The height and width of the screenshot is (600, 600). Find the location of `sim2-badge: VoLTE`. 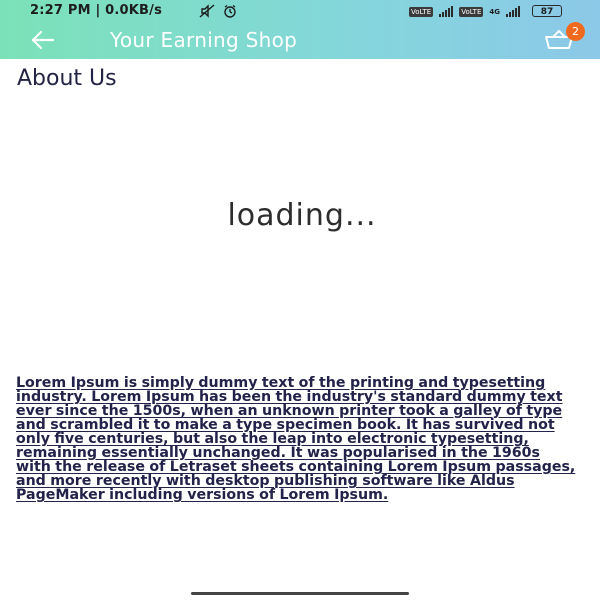

sim2-badge: VoLTE is located at coordinates (471, 11).